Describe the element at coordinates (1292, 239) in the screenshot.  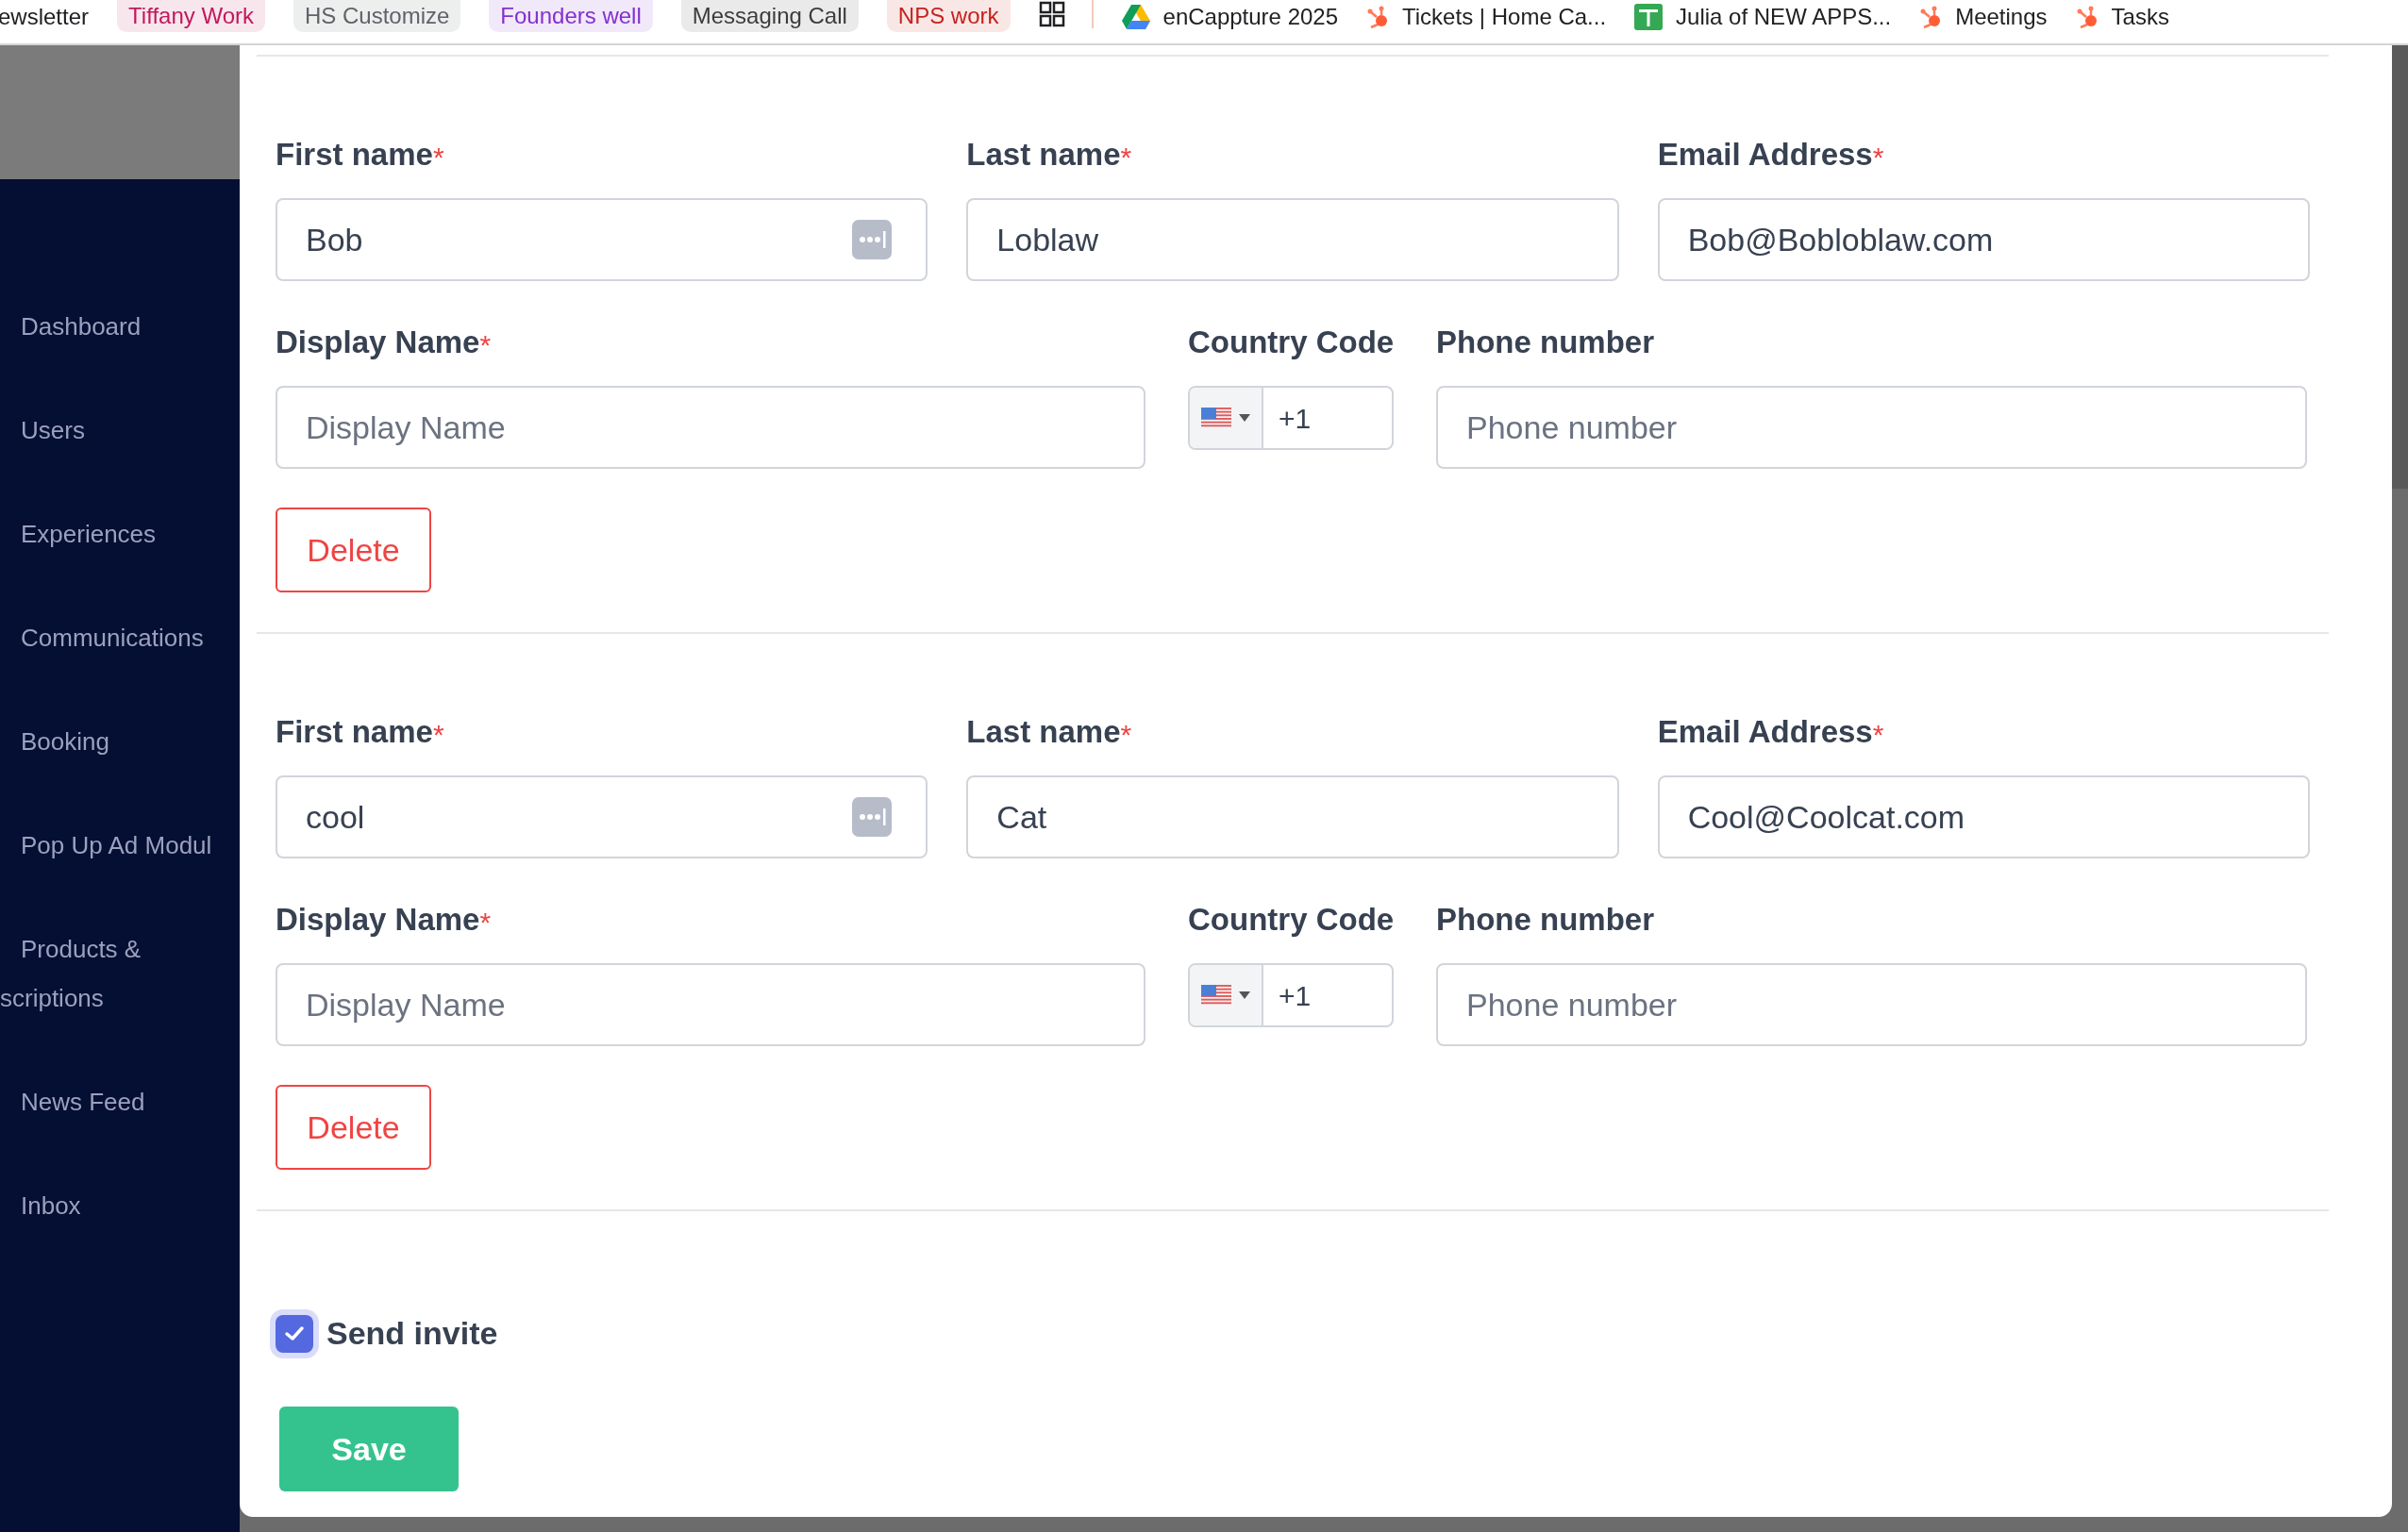
I see `text-field: Loblaw` at that location.